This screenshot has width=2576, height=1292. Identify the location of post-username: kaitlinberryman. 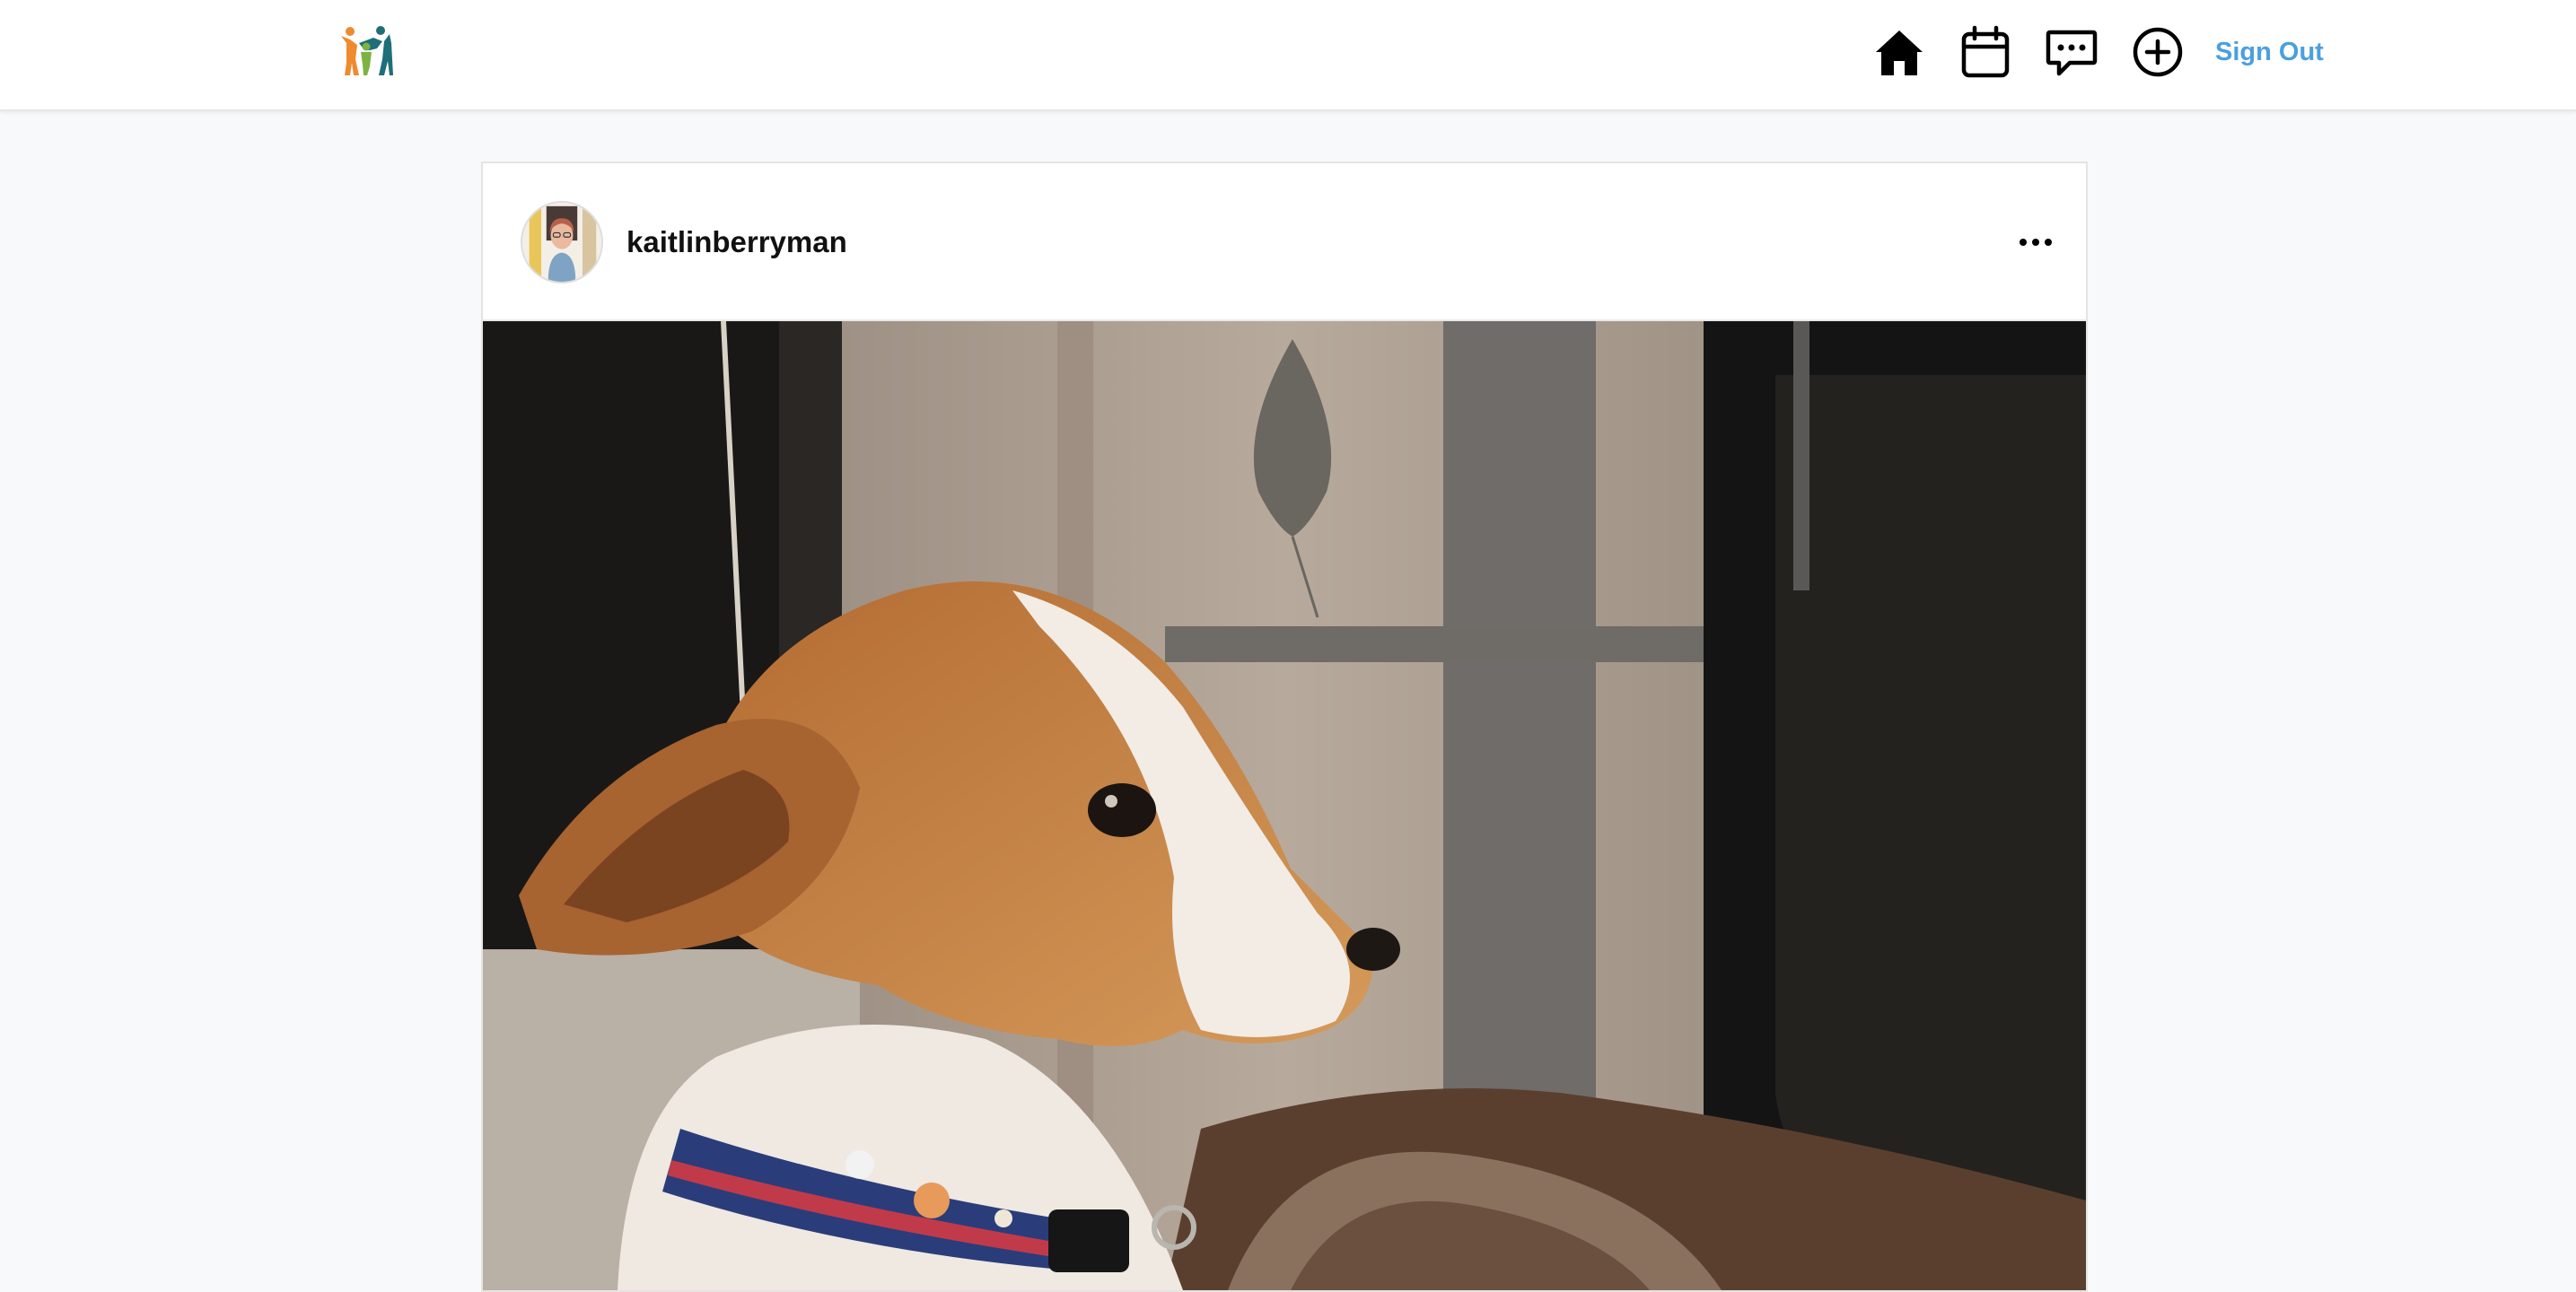
(736, 242).